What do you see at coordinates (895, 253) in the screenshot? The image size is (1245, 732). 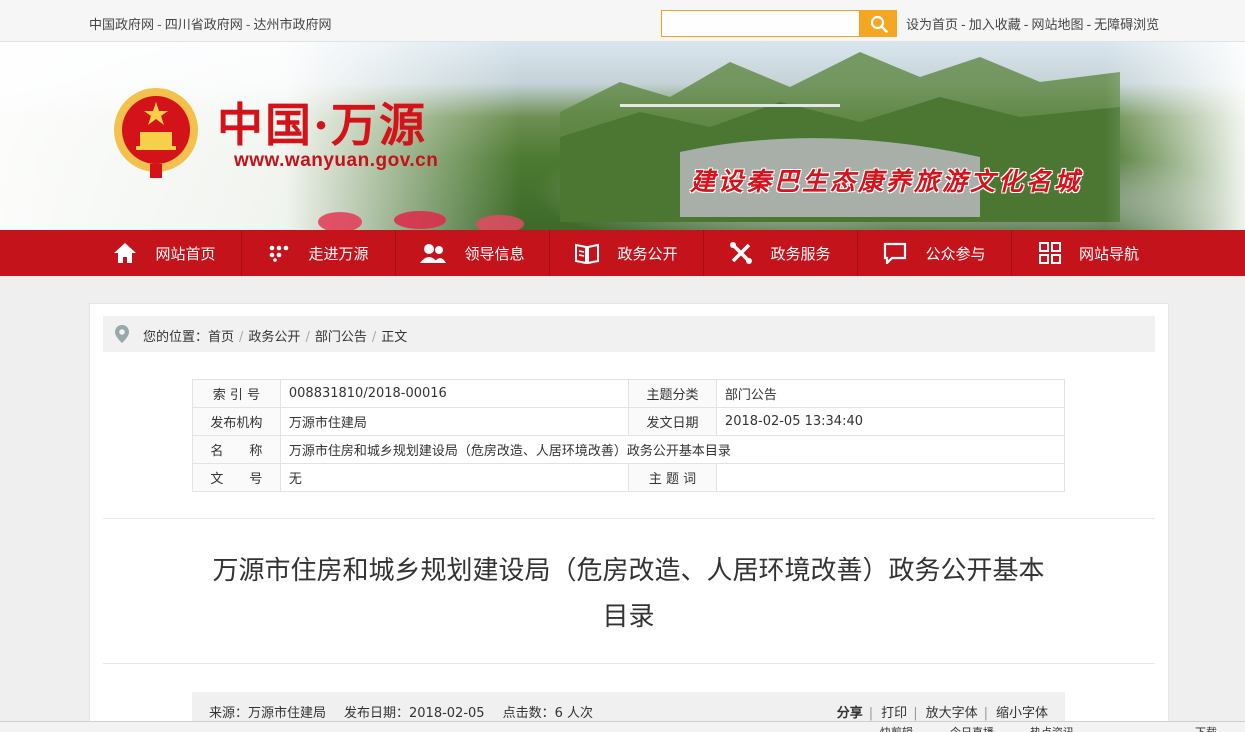 I see `chat-icon` at bounding box center [895, 253].